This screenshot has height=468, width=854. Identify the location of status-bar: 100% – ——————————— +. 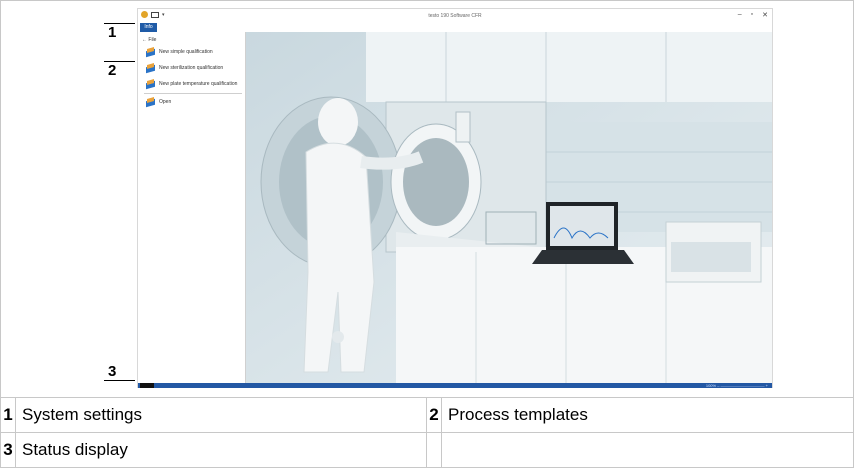
(455, 385).